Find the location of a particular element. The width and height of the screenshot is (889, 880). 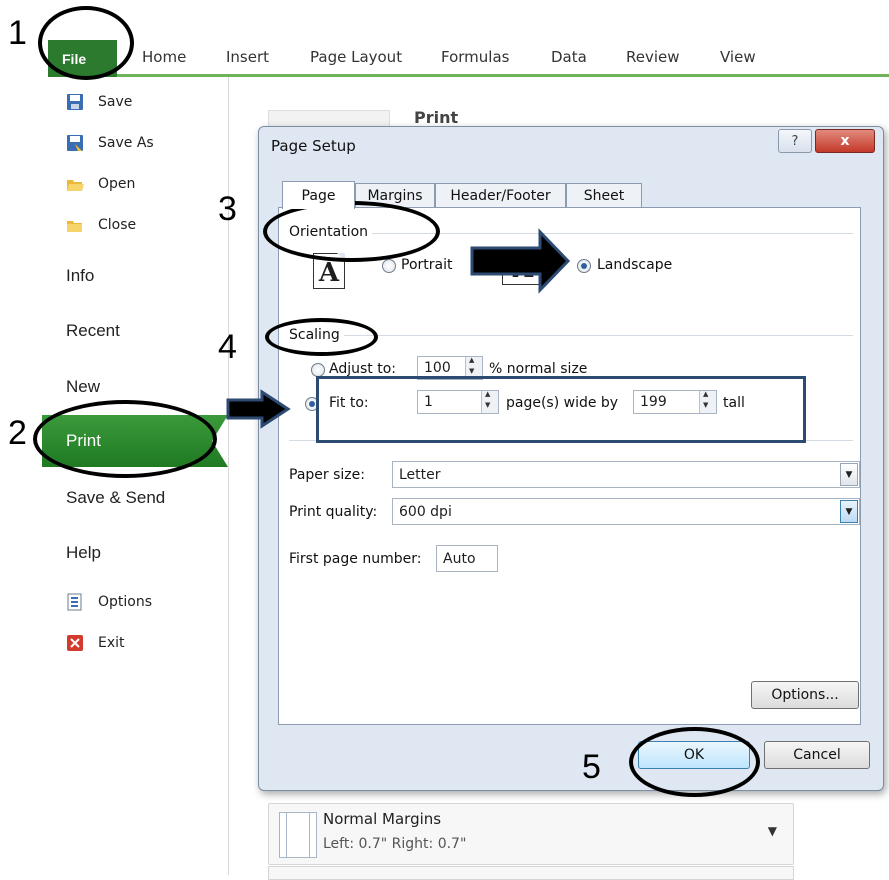

tab-page: Page is located at coordinates (318, 195).